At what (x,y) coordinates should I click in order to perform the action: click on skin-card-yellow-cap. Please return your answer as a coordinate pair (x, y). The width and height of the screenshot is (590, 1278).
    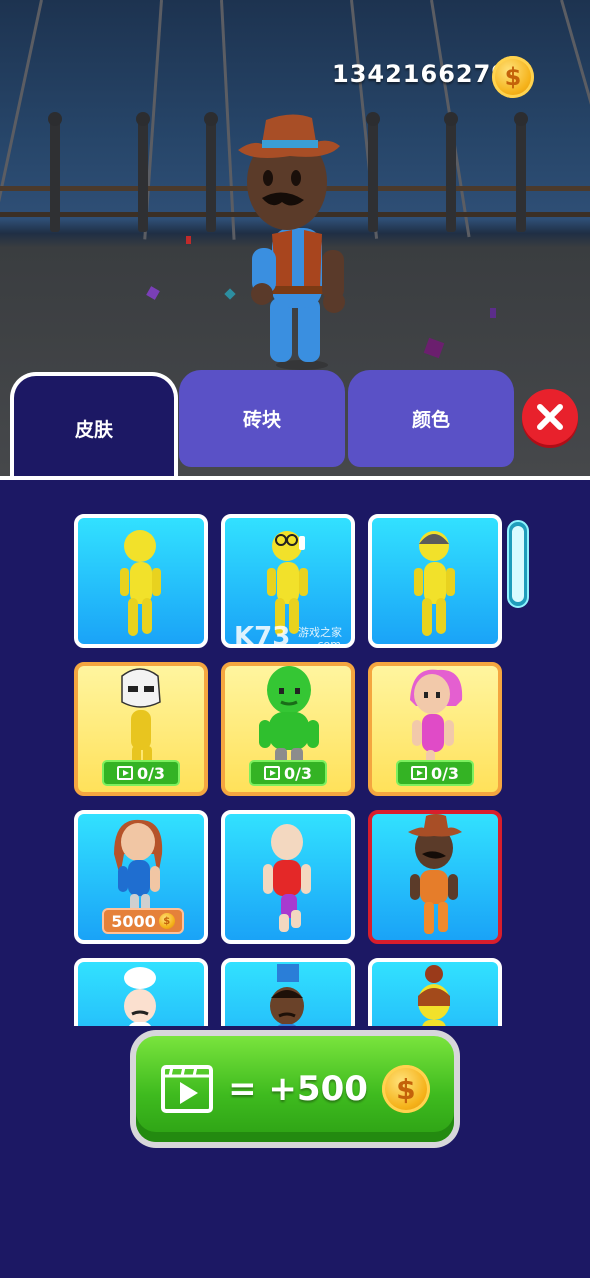
    Looking at the image, I should click on (435, 581).